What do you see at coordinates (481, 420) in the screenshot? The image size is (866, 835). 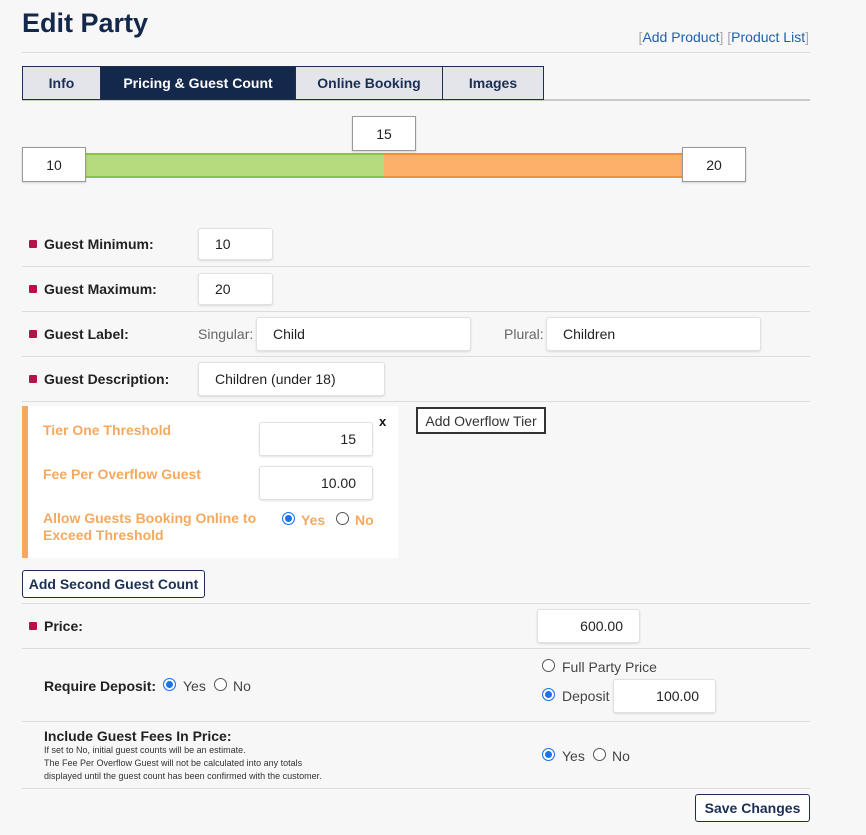 I see `add-overflow-tier-button: Add Overflow Tier` at bounding box center [481, 420].